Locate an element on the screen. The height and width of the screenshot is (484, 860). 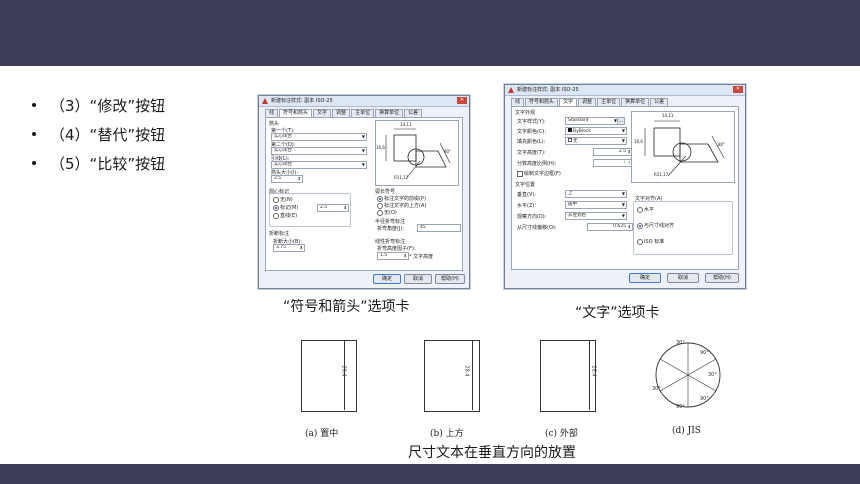
break-label: 折断标注 is located at coordinates (279, 234).